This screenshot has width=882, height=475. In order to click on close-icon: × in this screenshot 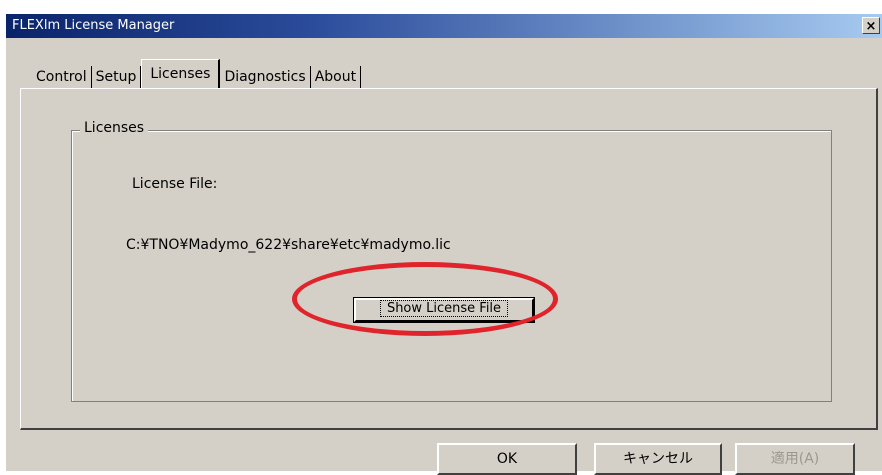, I will do `click(871, 26)`.